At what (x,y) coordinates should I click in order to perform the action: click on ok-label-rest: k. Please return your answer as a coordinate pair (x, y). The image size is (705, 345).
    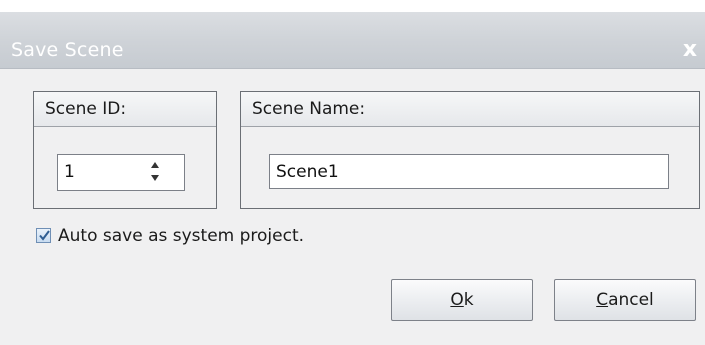
    Looking at the image, I should click on (468, 300).